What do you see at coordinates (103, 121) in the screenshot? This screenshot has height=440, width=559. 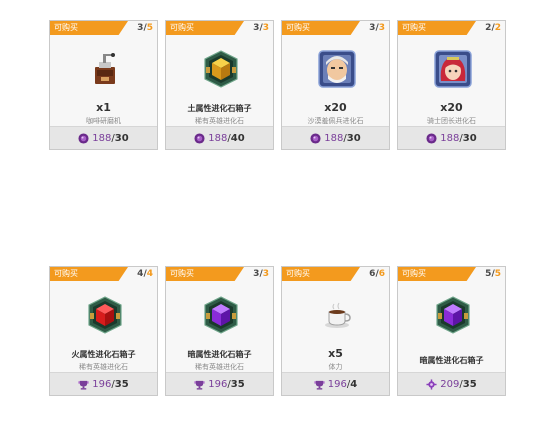 I see `item-description: 咖啡研磨机` at bounding box center [103, 121].